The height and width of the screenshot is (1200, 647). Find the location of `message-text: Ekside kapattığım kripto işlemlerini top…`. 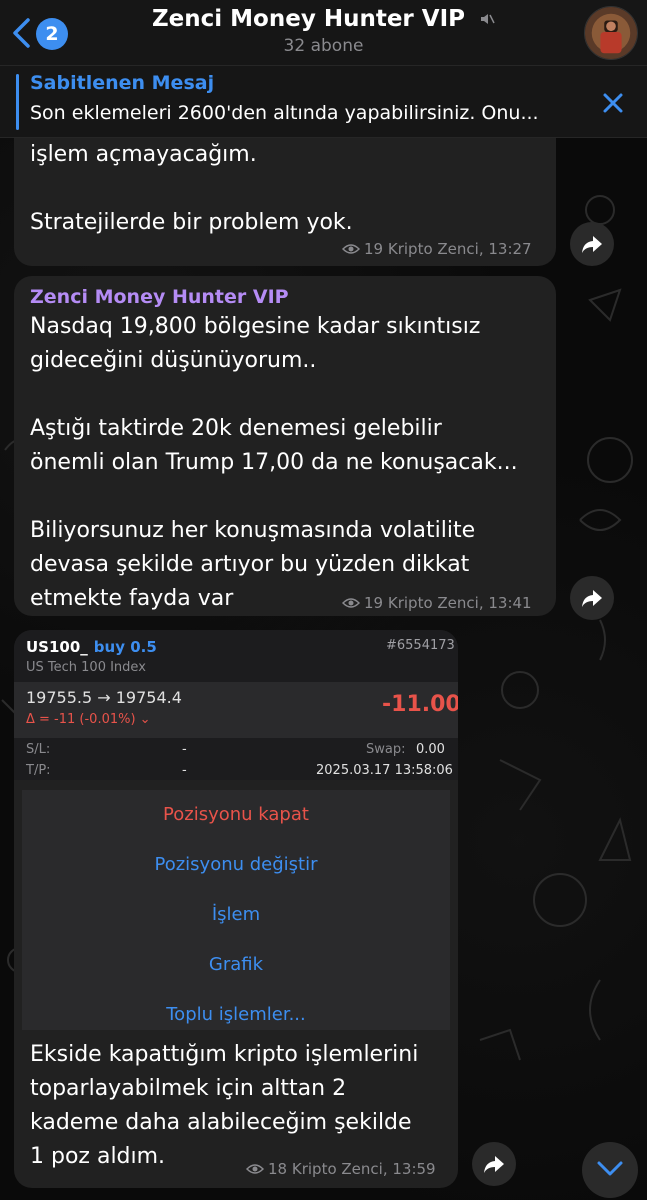

message-text: Ekside kapattığım kripto işlemlerini top… is located at coordinates (224, 1105).